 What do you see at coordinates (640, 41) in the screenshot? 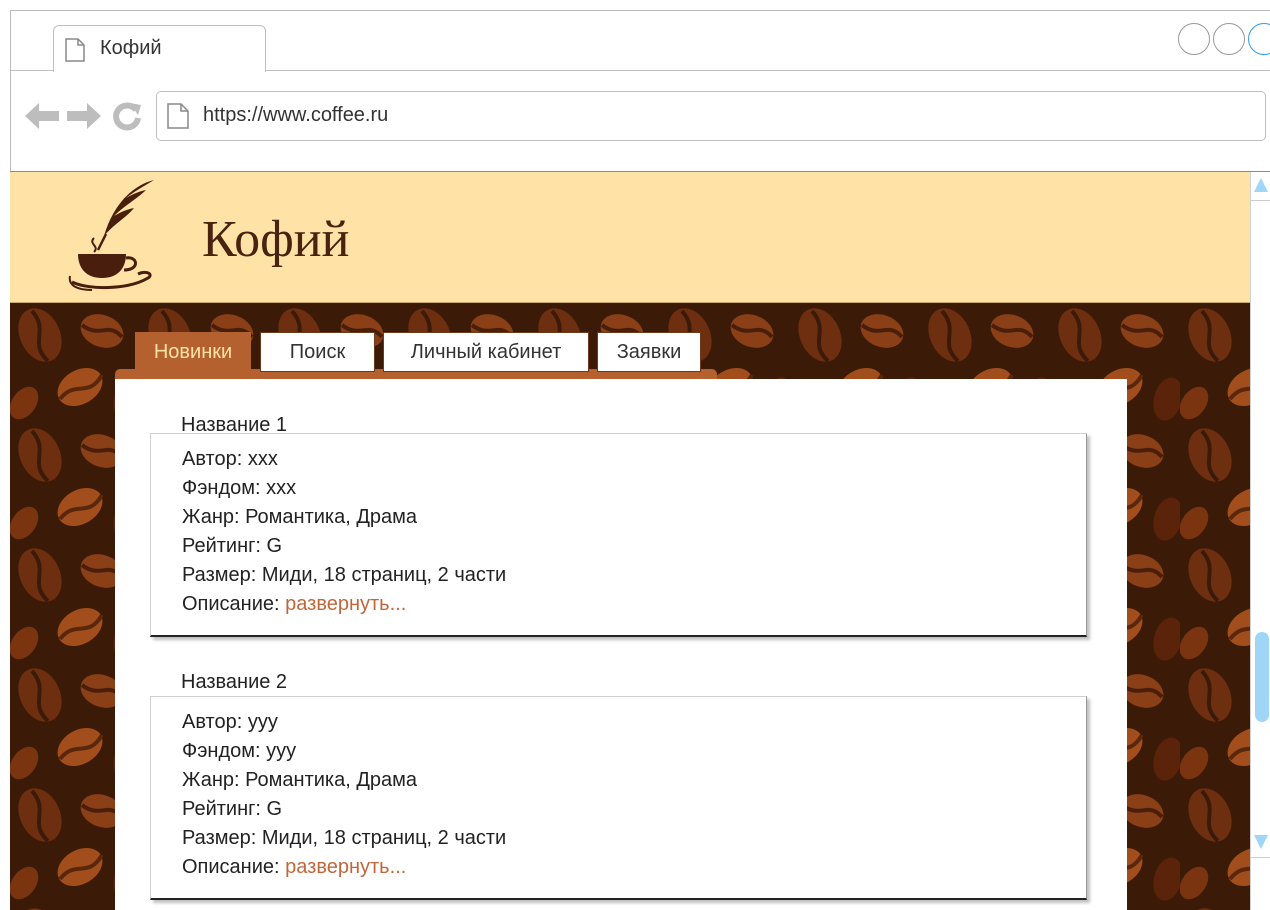
I see `tab-strip: Кофий` at bounding box center [640, 41].